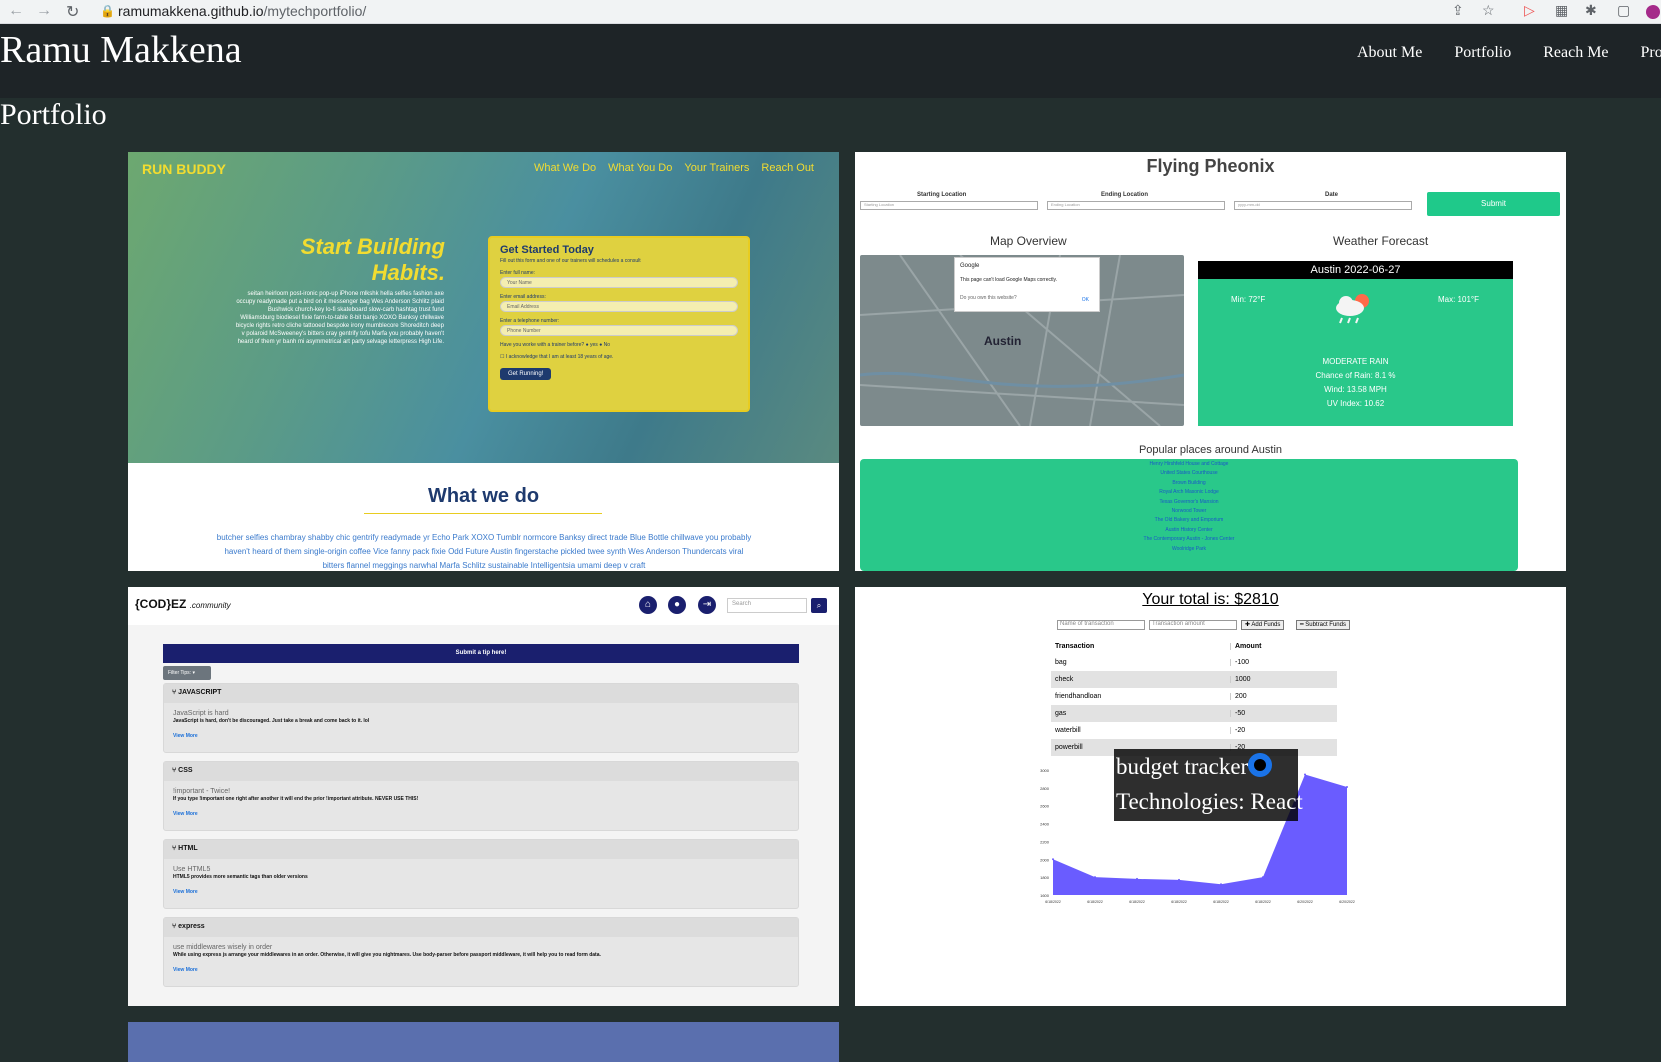  What do you see at coordinates (1208, 785) in the screenshot?
I see `project-hover-overlay: budget tracker Technologies: React` at bounding box center [1208, 785].